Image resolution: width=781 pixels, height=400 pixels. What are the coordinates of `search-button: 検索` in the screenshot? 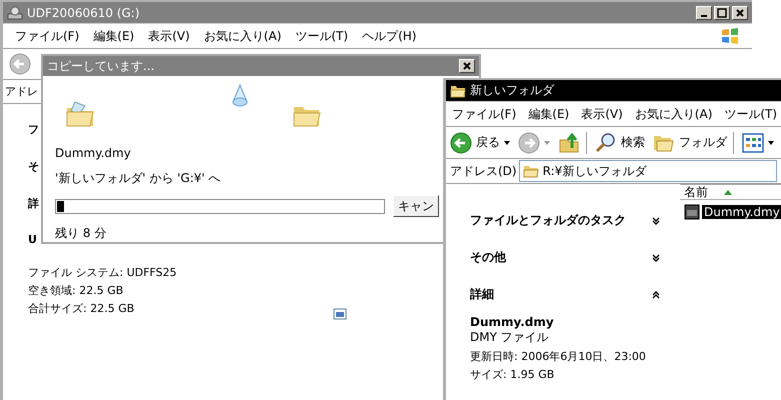 It's located at (633, 142).